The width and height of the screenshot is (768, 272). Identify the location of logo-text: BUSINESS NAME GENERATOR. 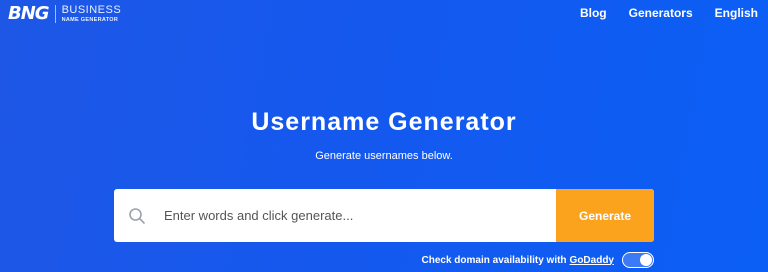
(88, 13).